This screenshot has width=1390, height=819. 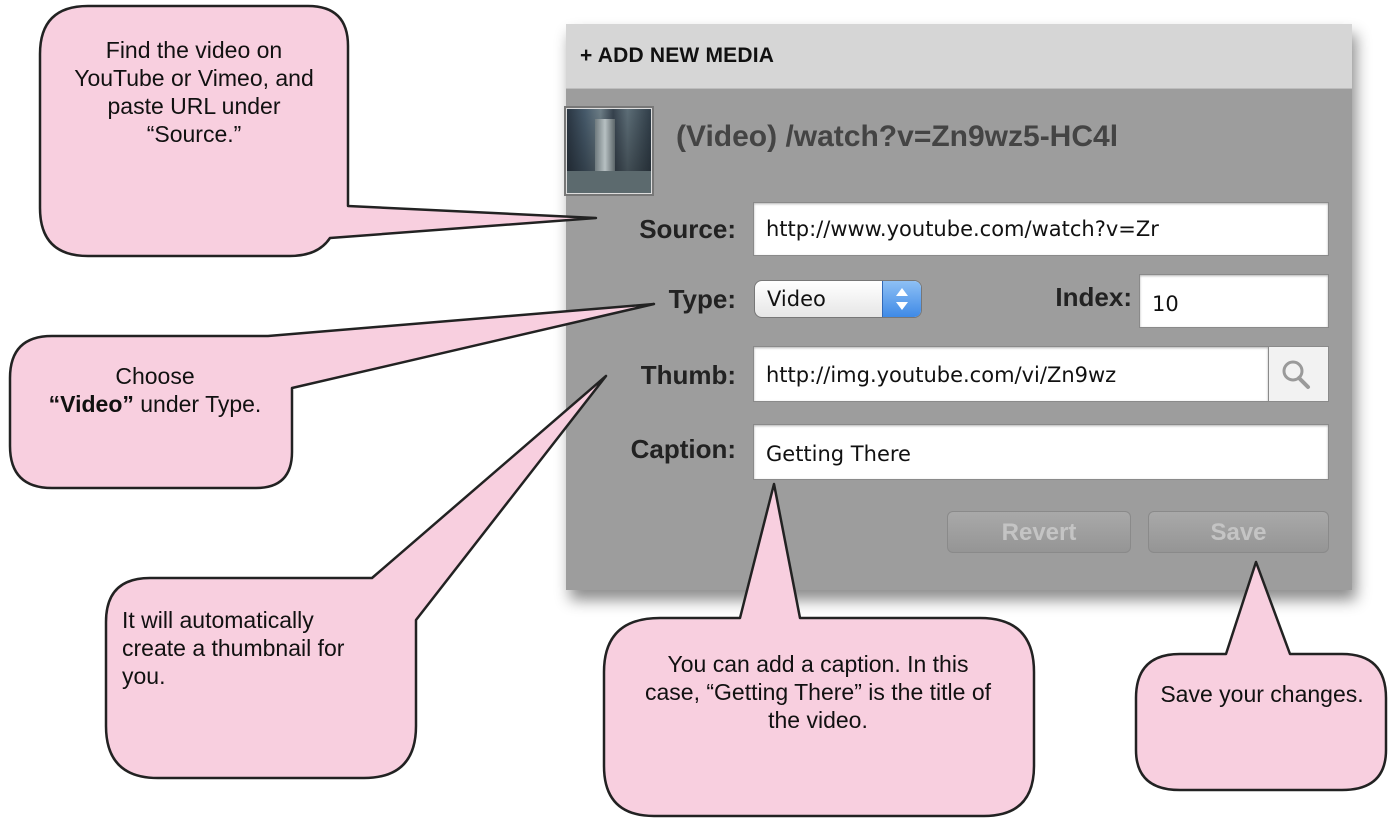 What do you see at coordinates (155, 390) in the screenshot?
I see `callout-choose-video-text: Choose “Video” under Type.` at bounding box center [155, 390].